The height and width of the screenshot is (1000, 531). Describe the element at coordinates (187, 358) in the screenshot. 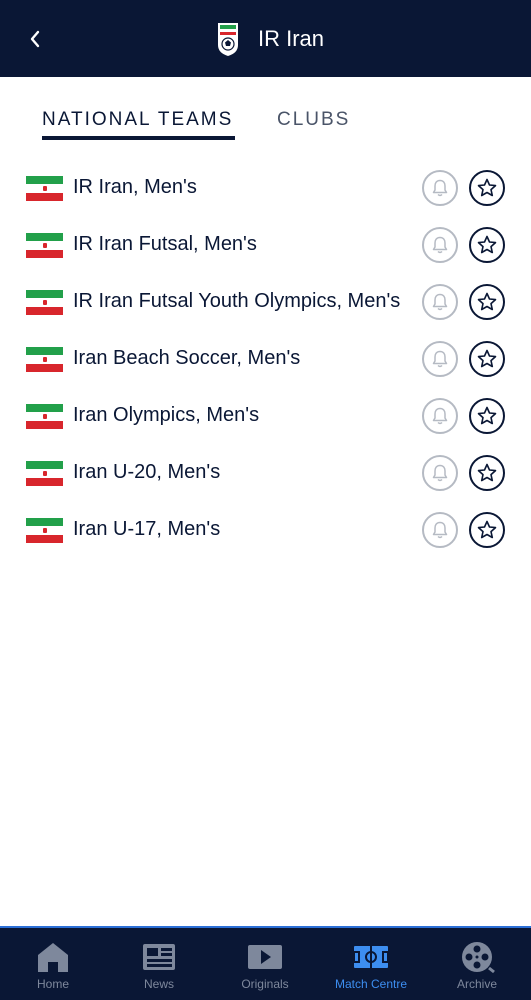

I see `team-name: Iran Beach Soccer, Men's` at that location.